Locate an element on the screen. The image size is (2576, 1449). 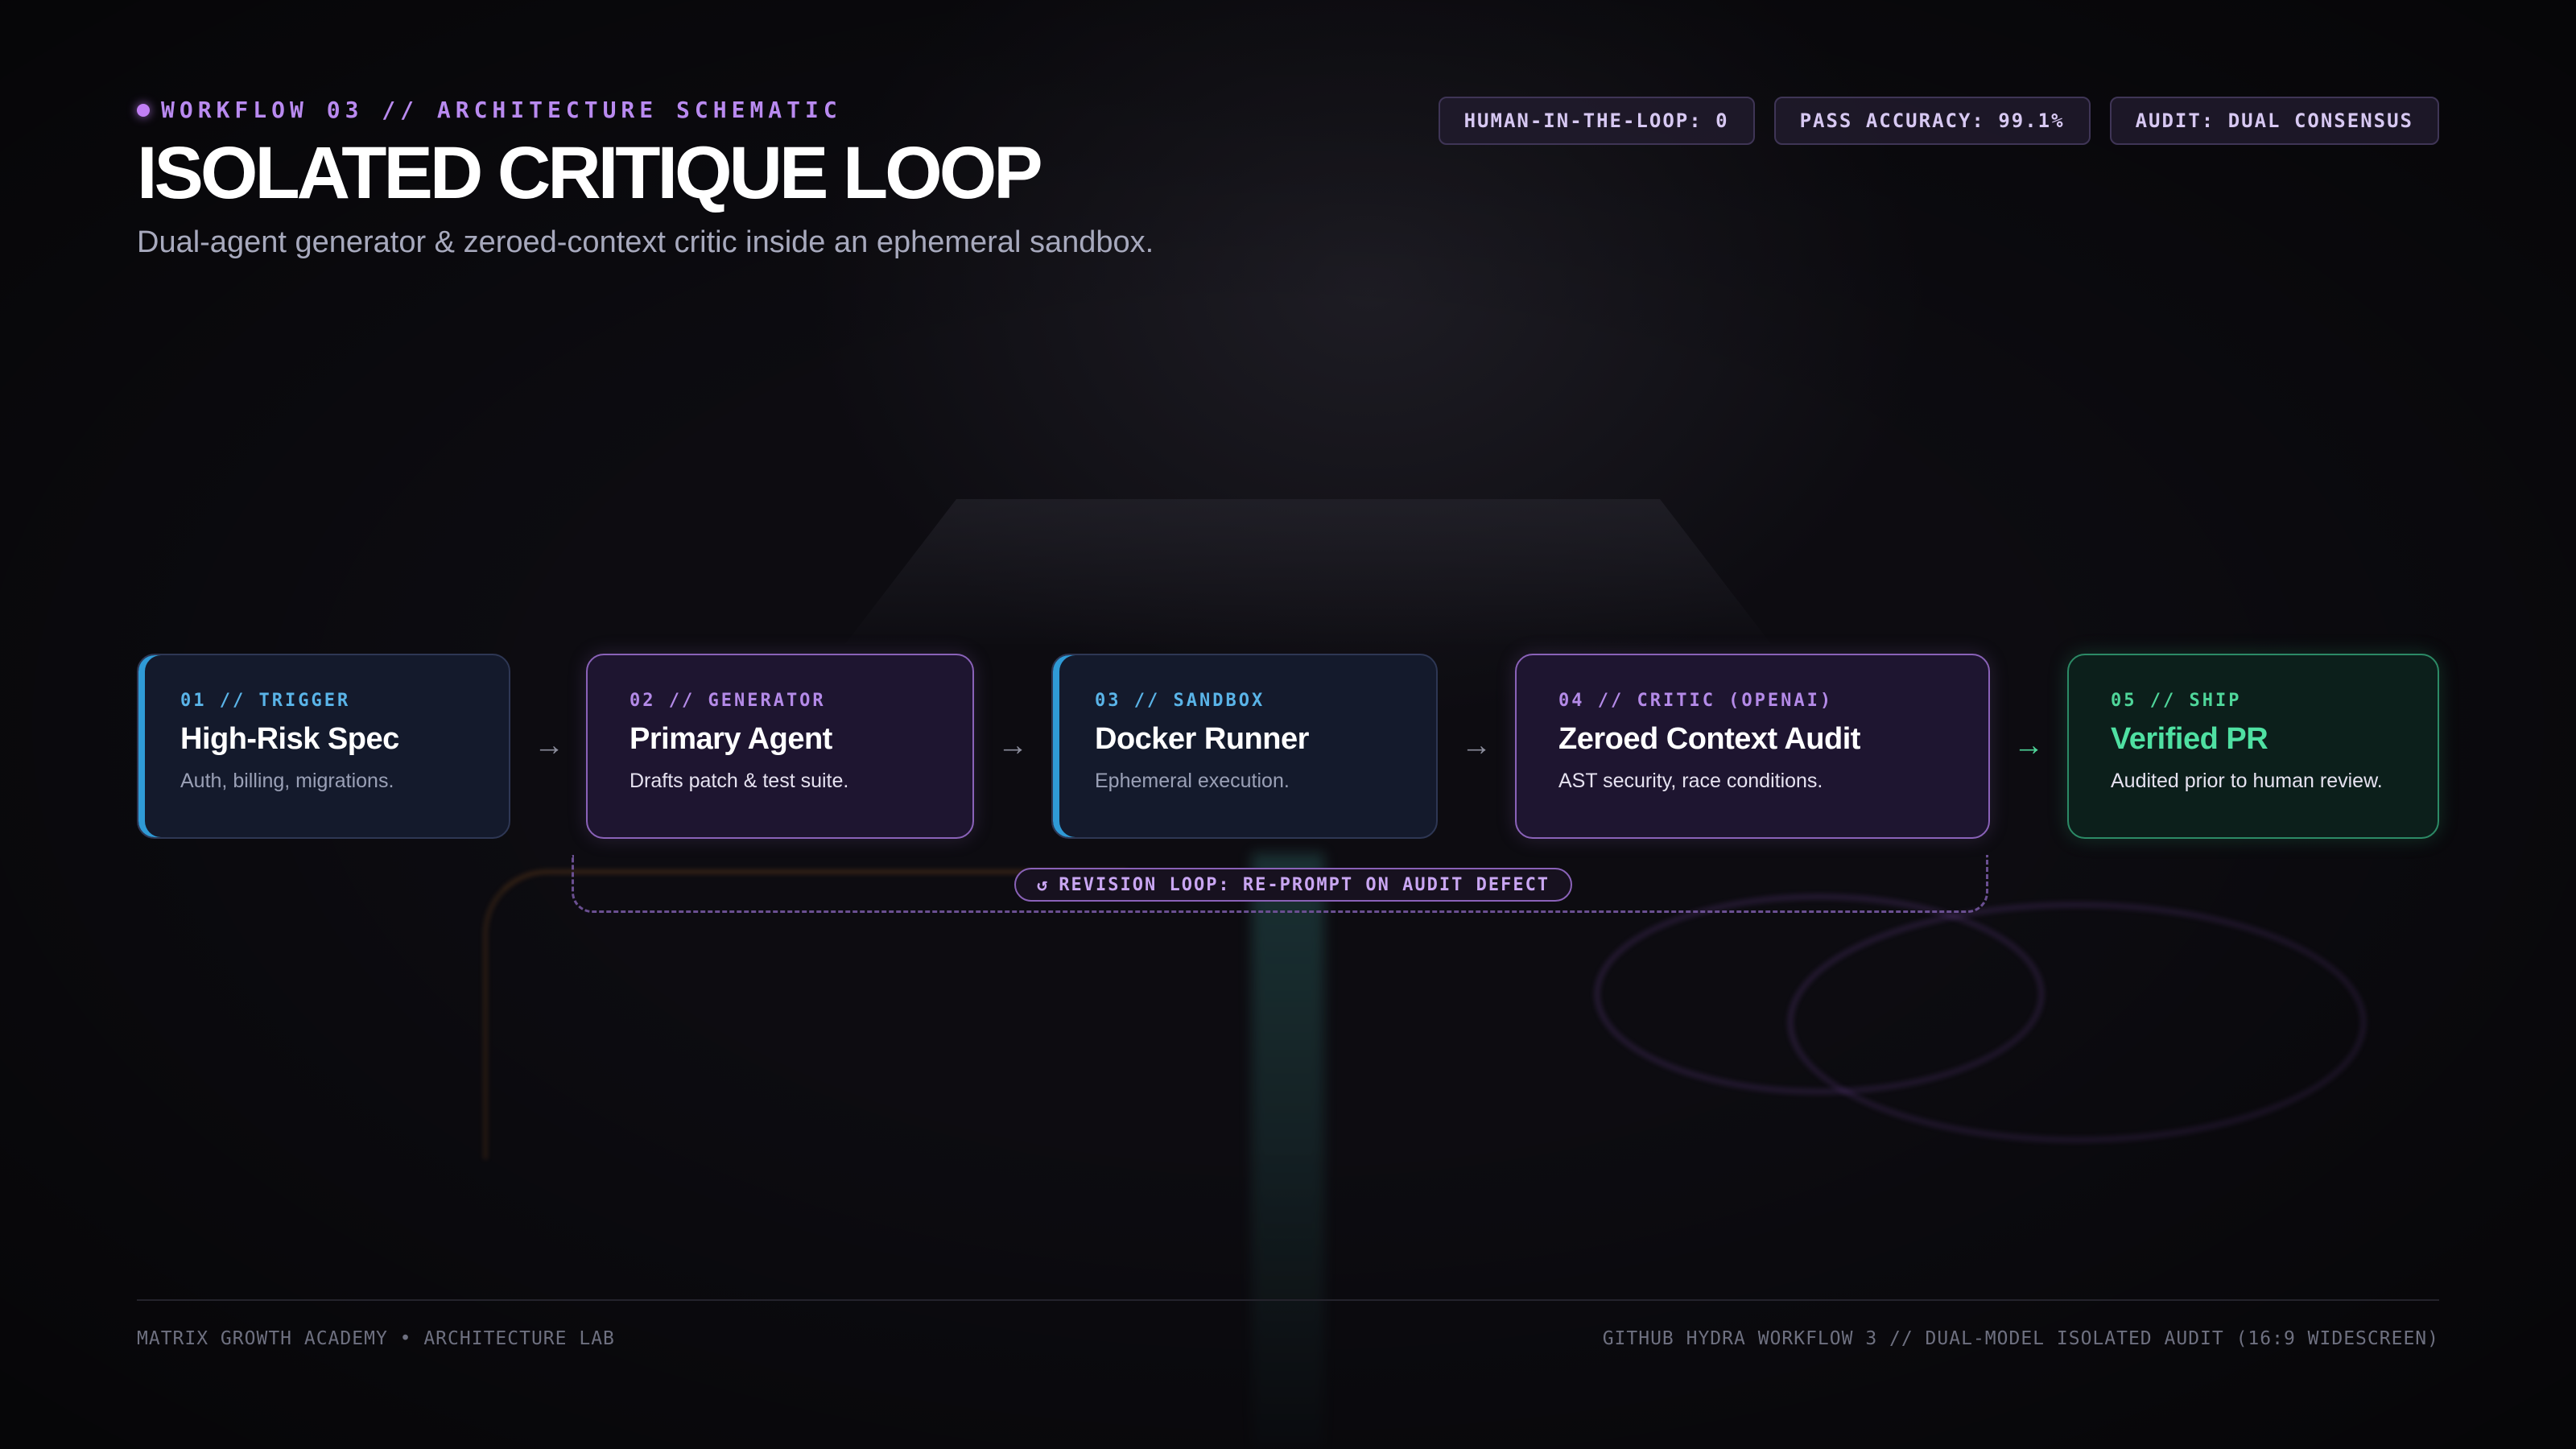
eyebrow: WORKFLOW 03 // ARCHITECTURE SCHEMATIC is located at coordinates (645, 110).